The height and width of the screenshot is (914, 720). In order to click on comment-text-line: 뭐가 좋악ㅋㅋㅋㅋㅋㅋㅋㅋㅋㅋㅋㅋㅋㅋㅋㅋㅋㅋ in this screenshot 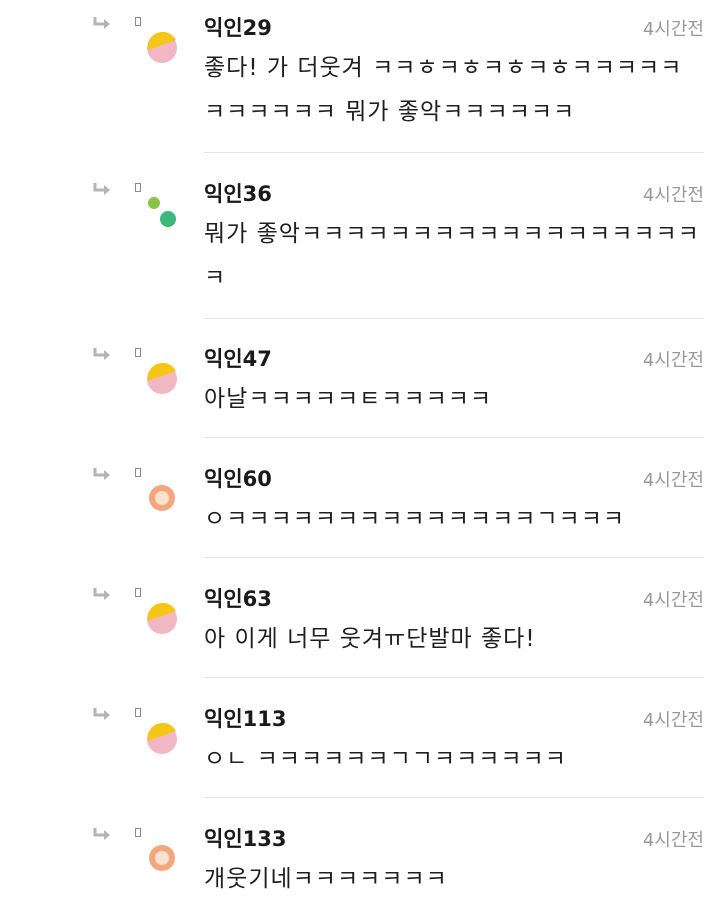, I will do `click(452, 234)`.